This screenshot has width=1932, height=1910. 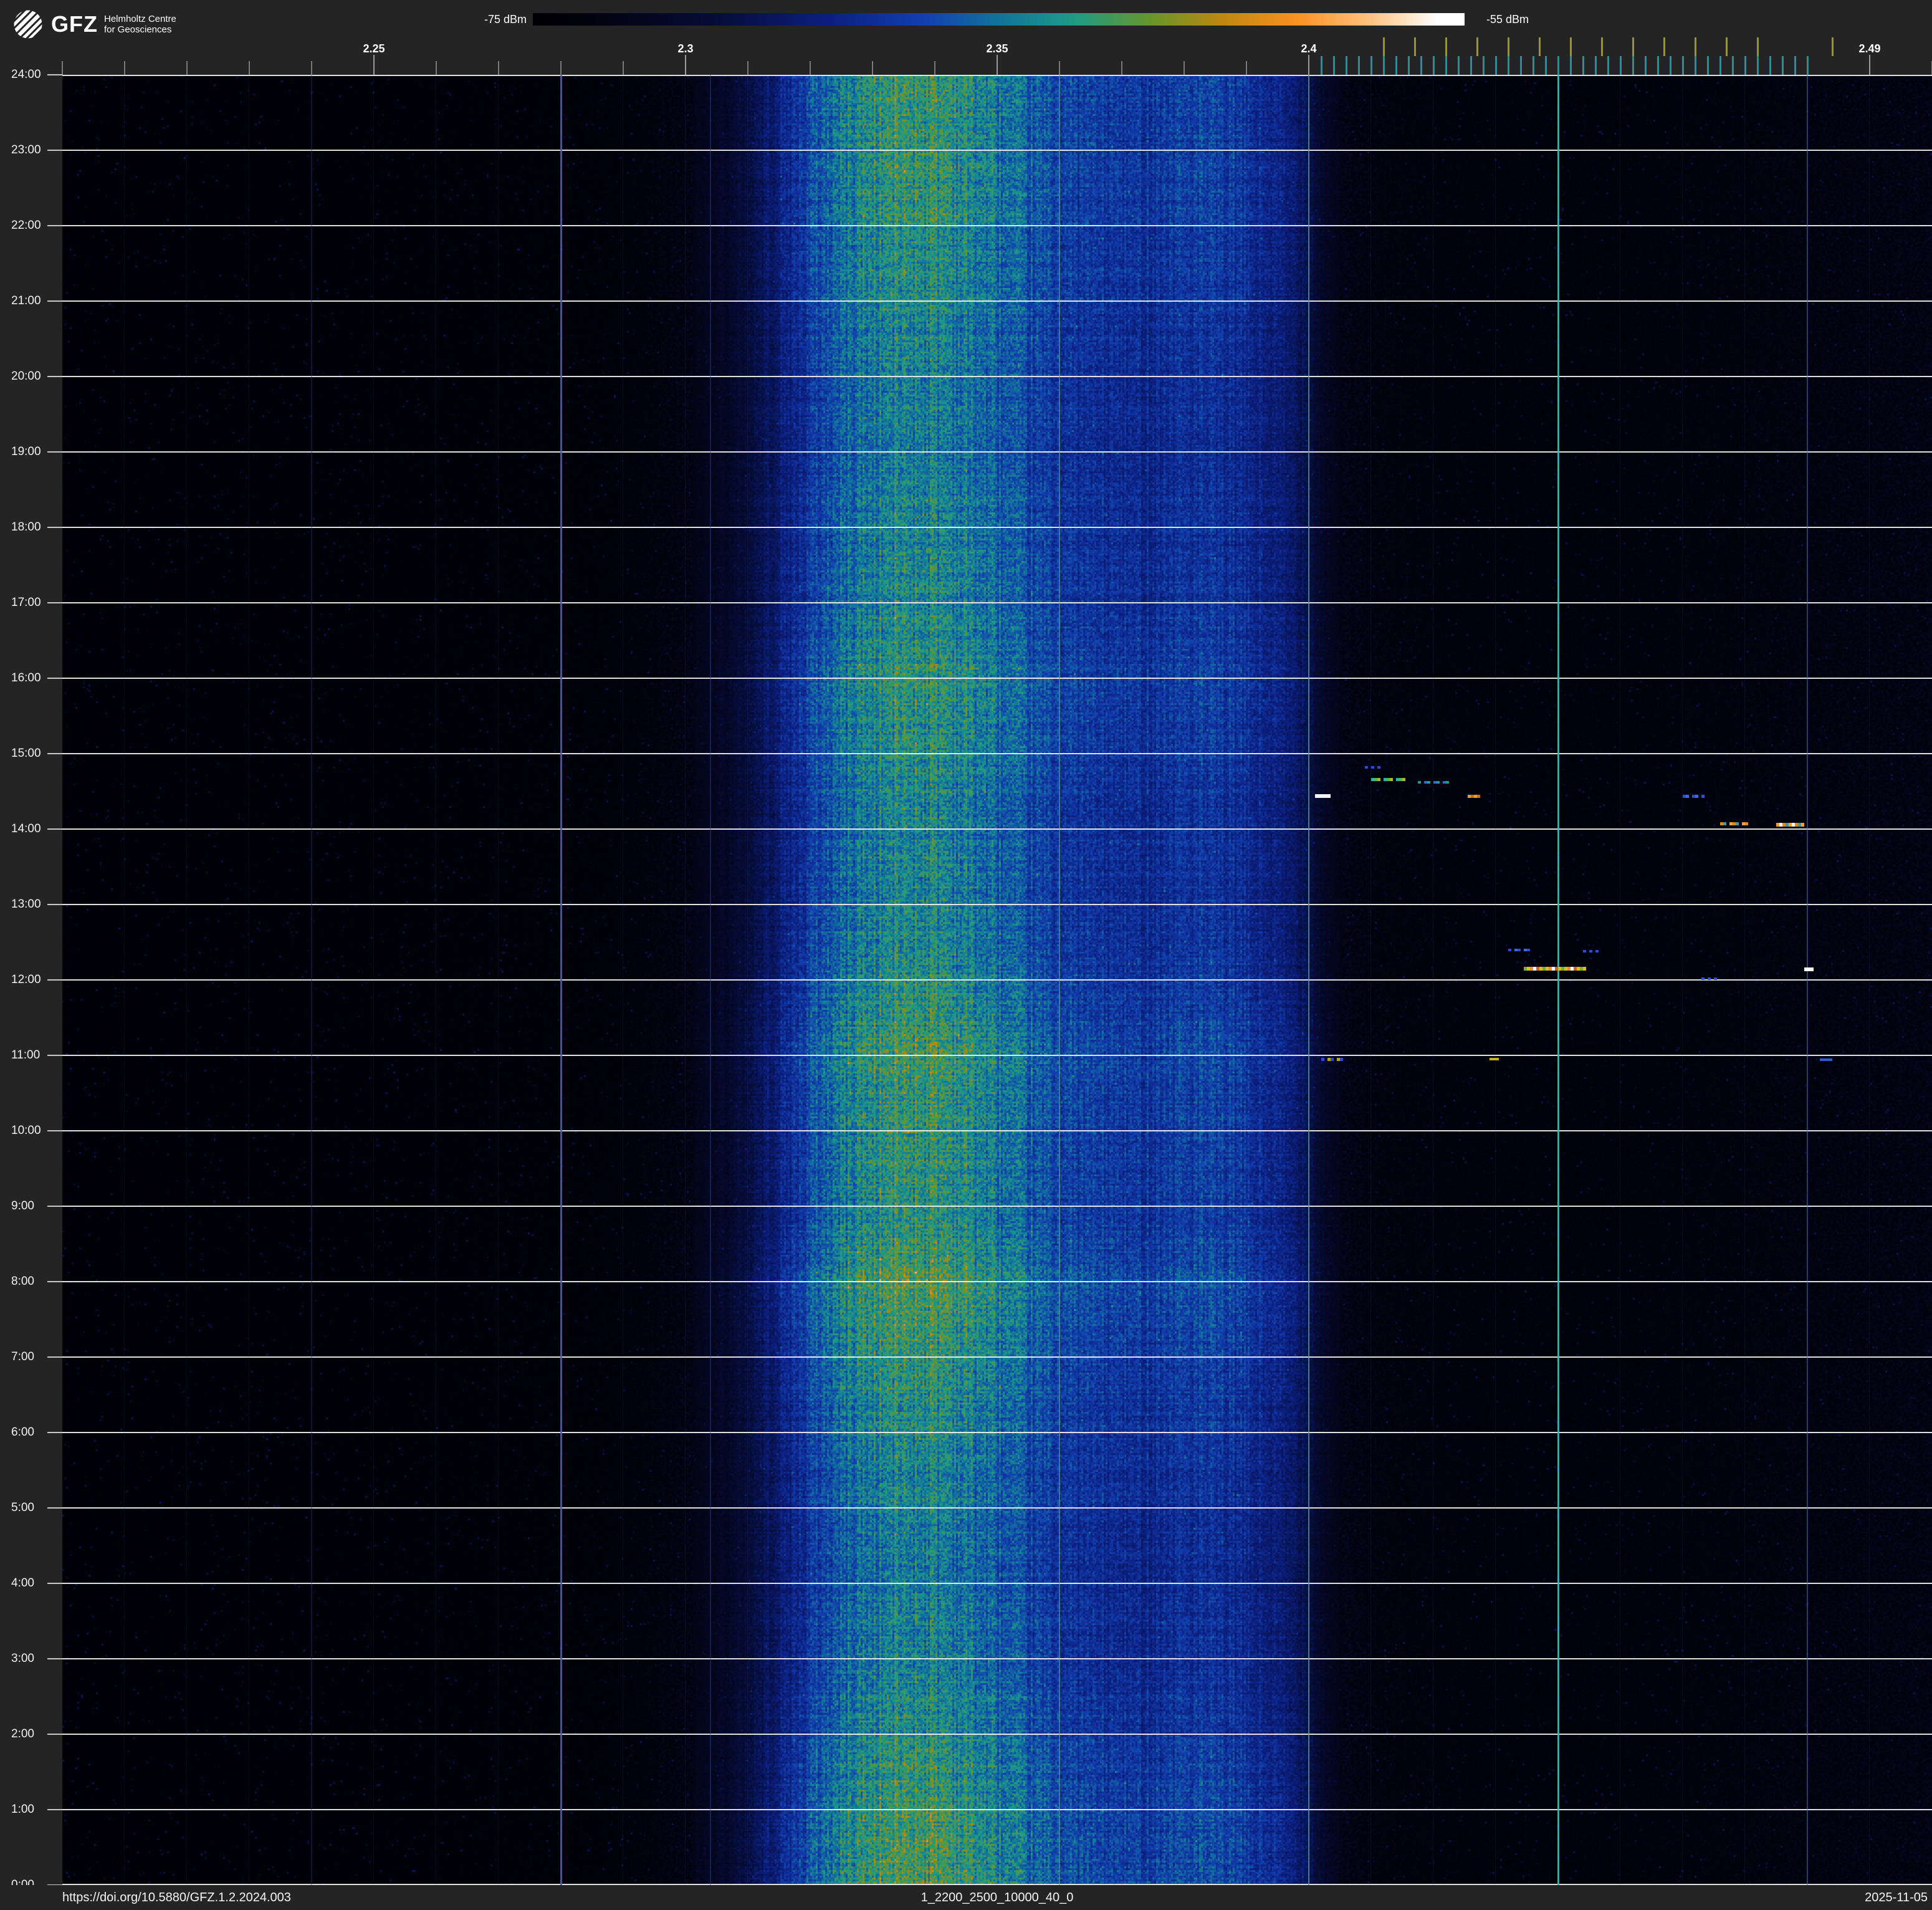 I want to click on logo-subtitle: Helmholtz Centre for Geosciences, so click(x=140, y=24).